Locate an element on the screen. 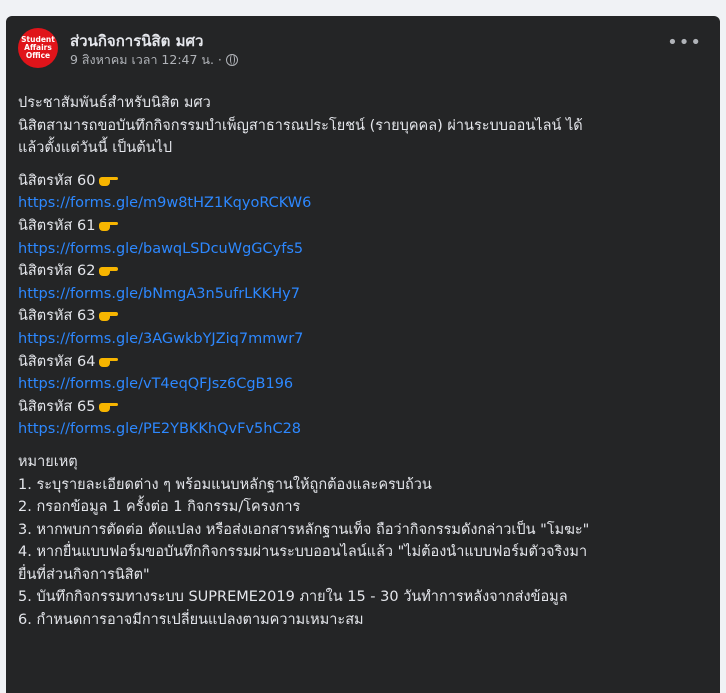 The image size is (726, 693). more-options-button: ••• is located at coordinates (684, 42).